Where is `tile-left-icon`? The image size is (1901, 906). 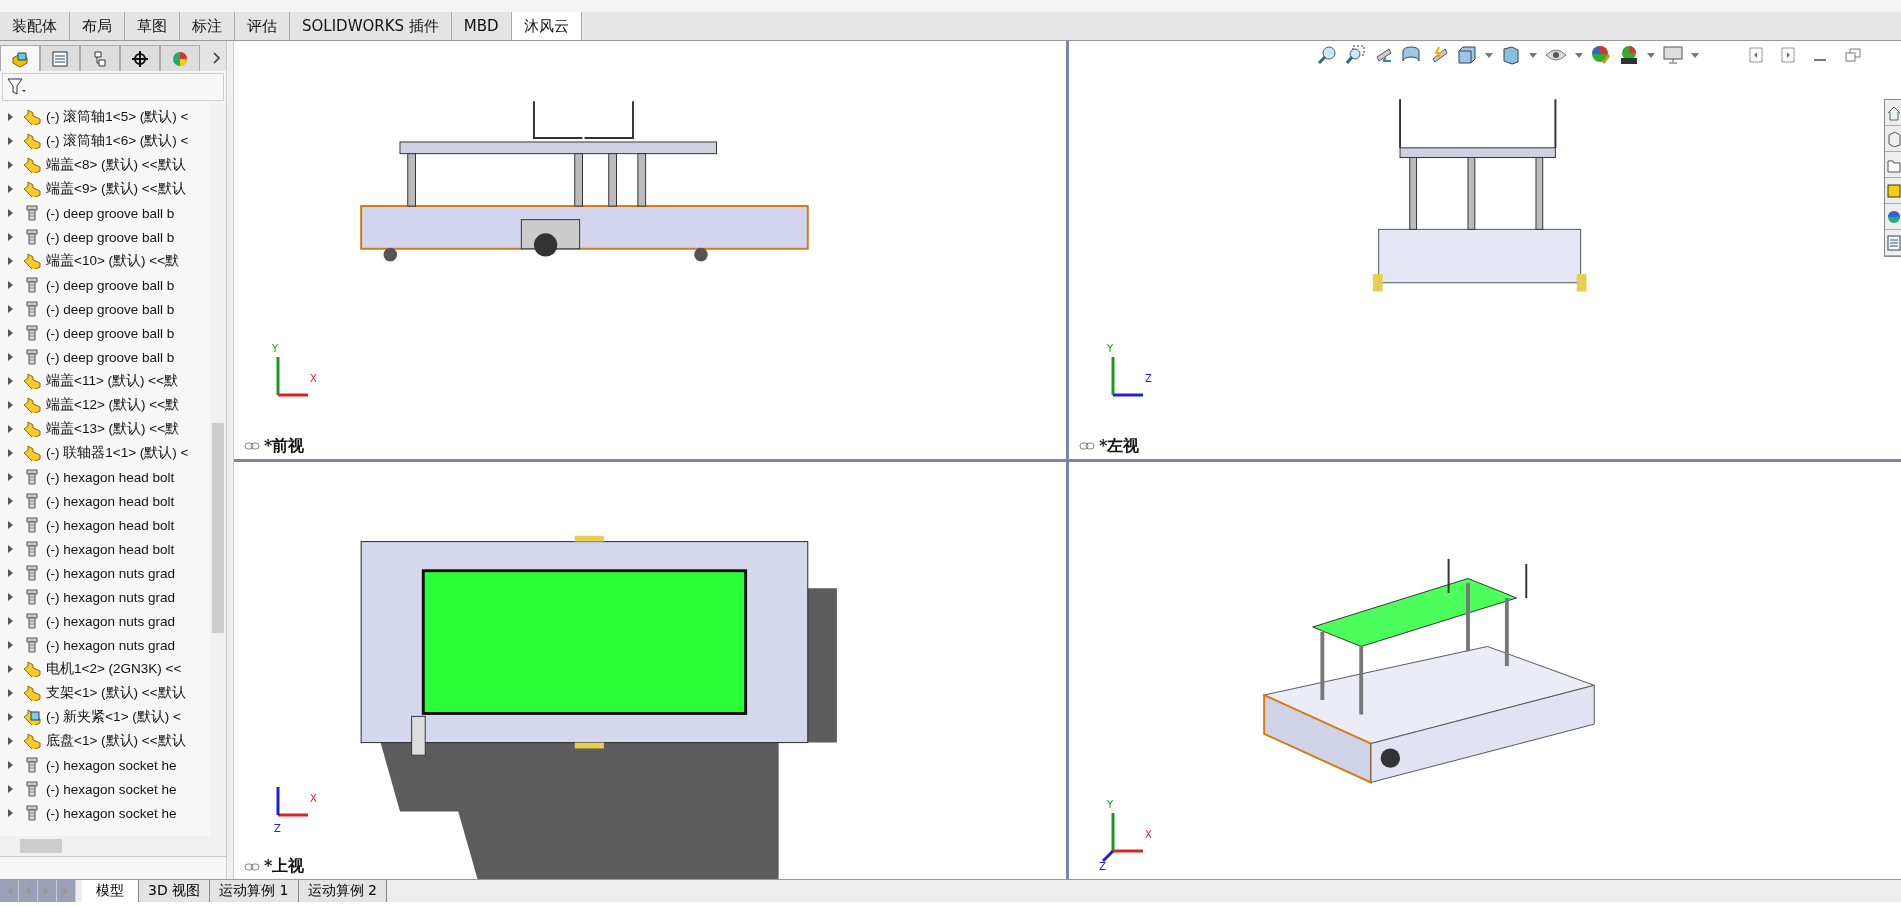
tile-left-icon is located at coordinates (1756, 55).